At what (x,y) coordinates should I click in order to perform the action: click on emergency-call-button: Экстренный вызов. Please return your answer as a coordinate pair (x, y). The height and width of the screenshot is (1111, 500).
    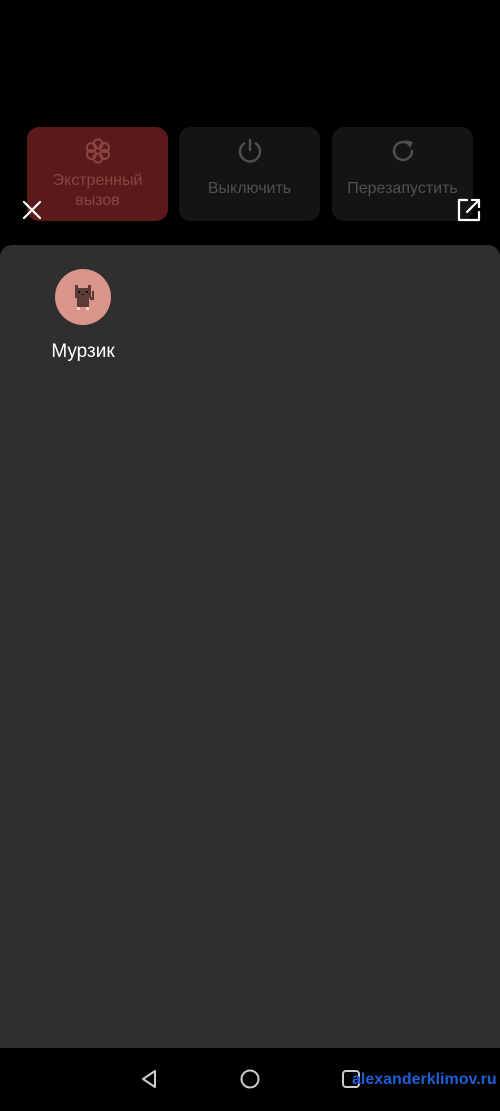
    Looking at the image, I should click on (97, 174).